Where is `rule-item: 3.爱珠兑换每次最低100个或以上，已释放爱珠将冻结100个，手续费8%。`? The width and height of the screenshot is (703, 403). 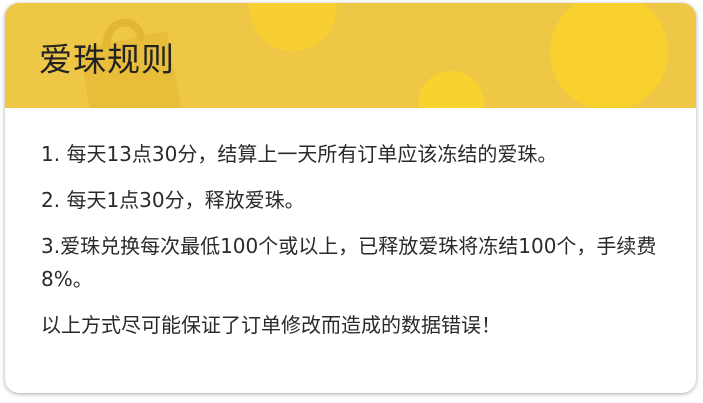
rule-item: 3.爱珠兑换每次最低100个或以上，已释放爱珠将冻结100个，手续费8%。 is located at coordinates (349, 262).